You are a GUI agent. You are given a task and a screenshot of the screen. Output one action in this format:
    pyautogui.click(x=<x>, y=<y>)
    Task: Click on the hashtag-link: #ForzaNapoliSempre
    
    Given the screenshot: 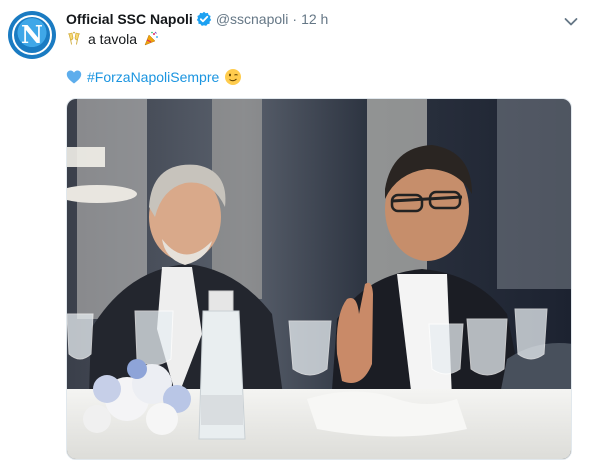 What is the action you would take?
    pyautogui.click(x=153, y=77)
    